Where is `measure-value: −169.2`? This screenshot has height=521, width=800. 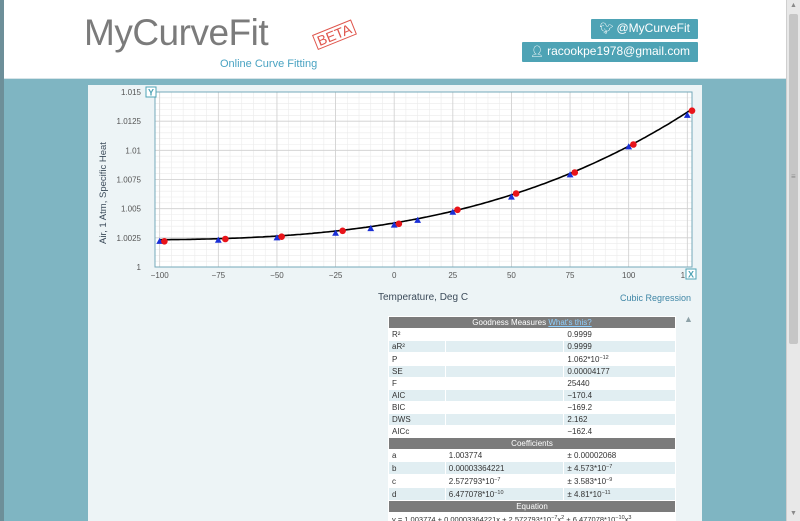 measure-value: −169.2 is located at coordinates (619, 407).